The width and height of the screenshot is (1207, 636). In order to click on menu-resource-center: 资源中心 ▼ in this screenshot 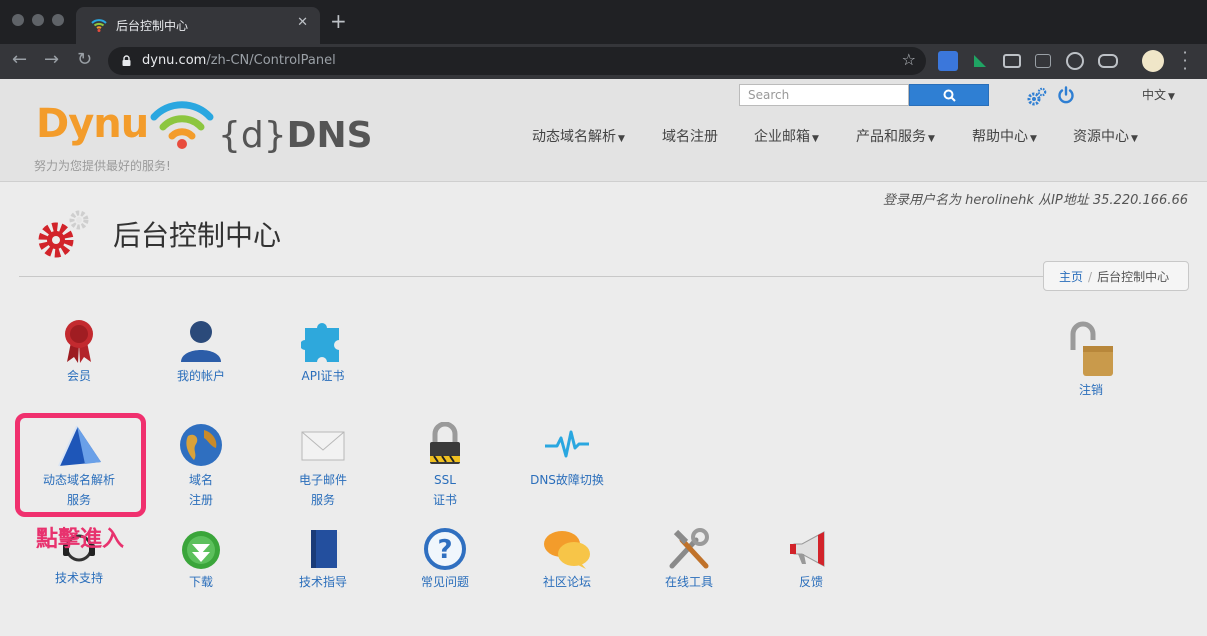, I will do `click(1105, 136)`.